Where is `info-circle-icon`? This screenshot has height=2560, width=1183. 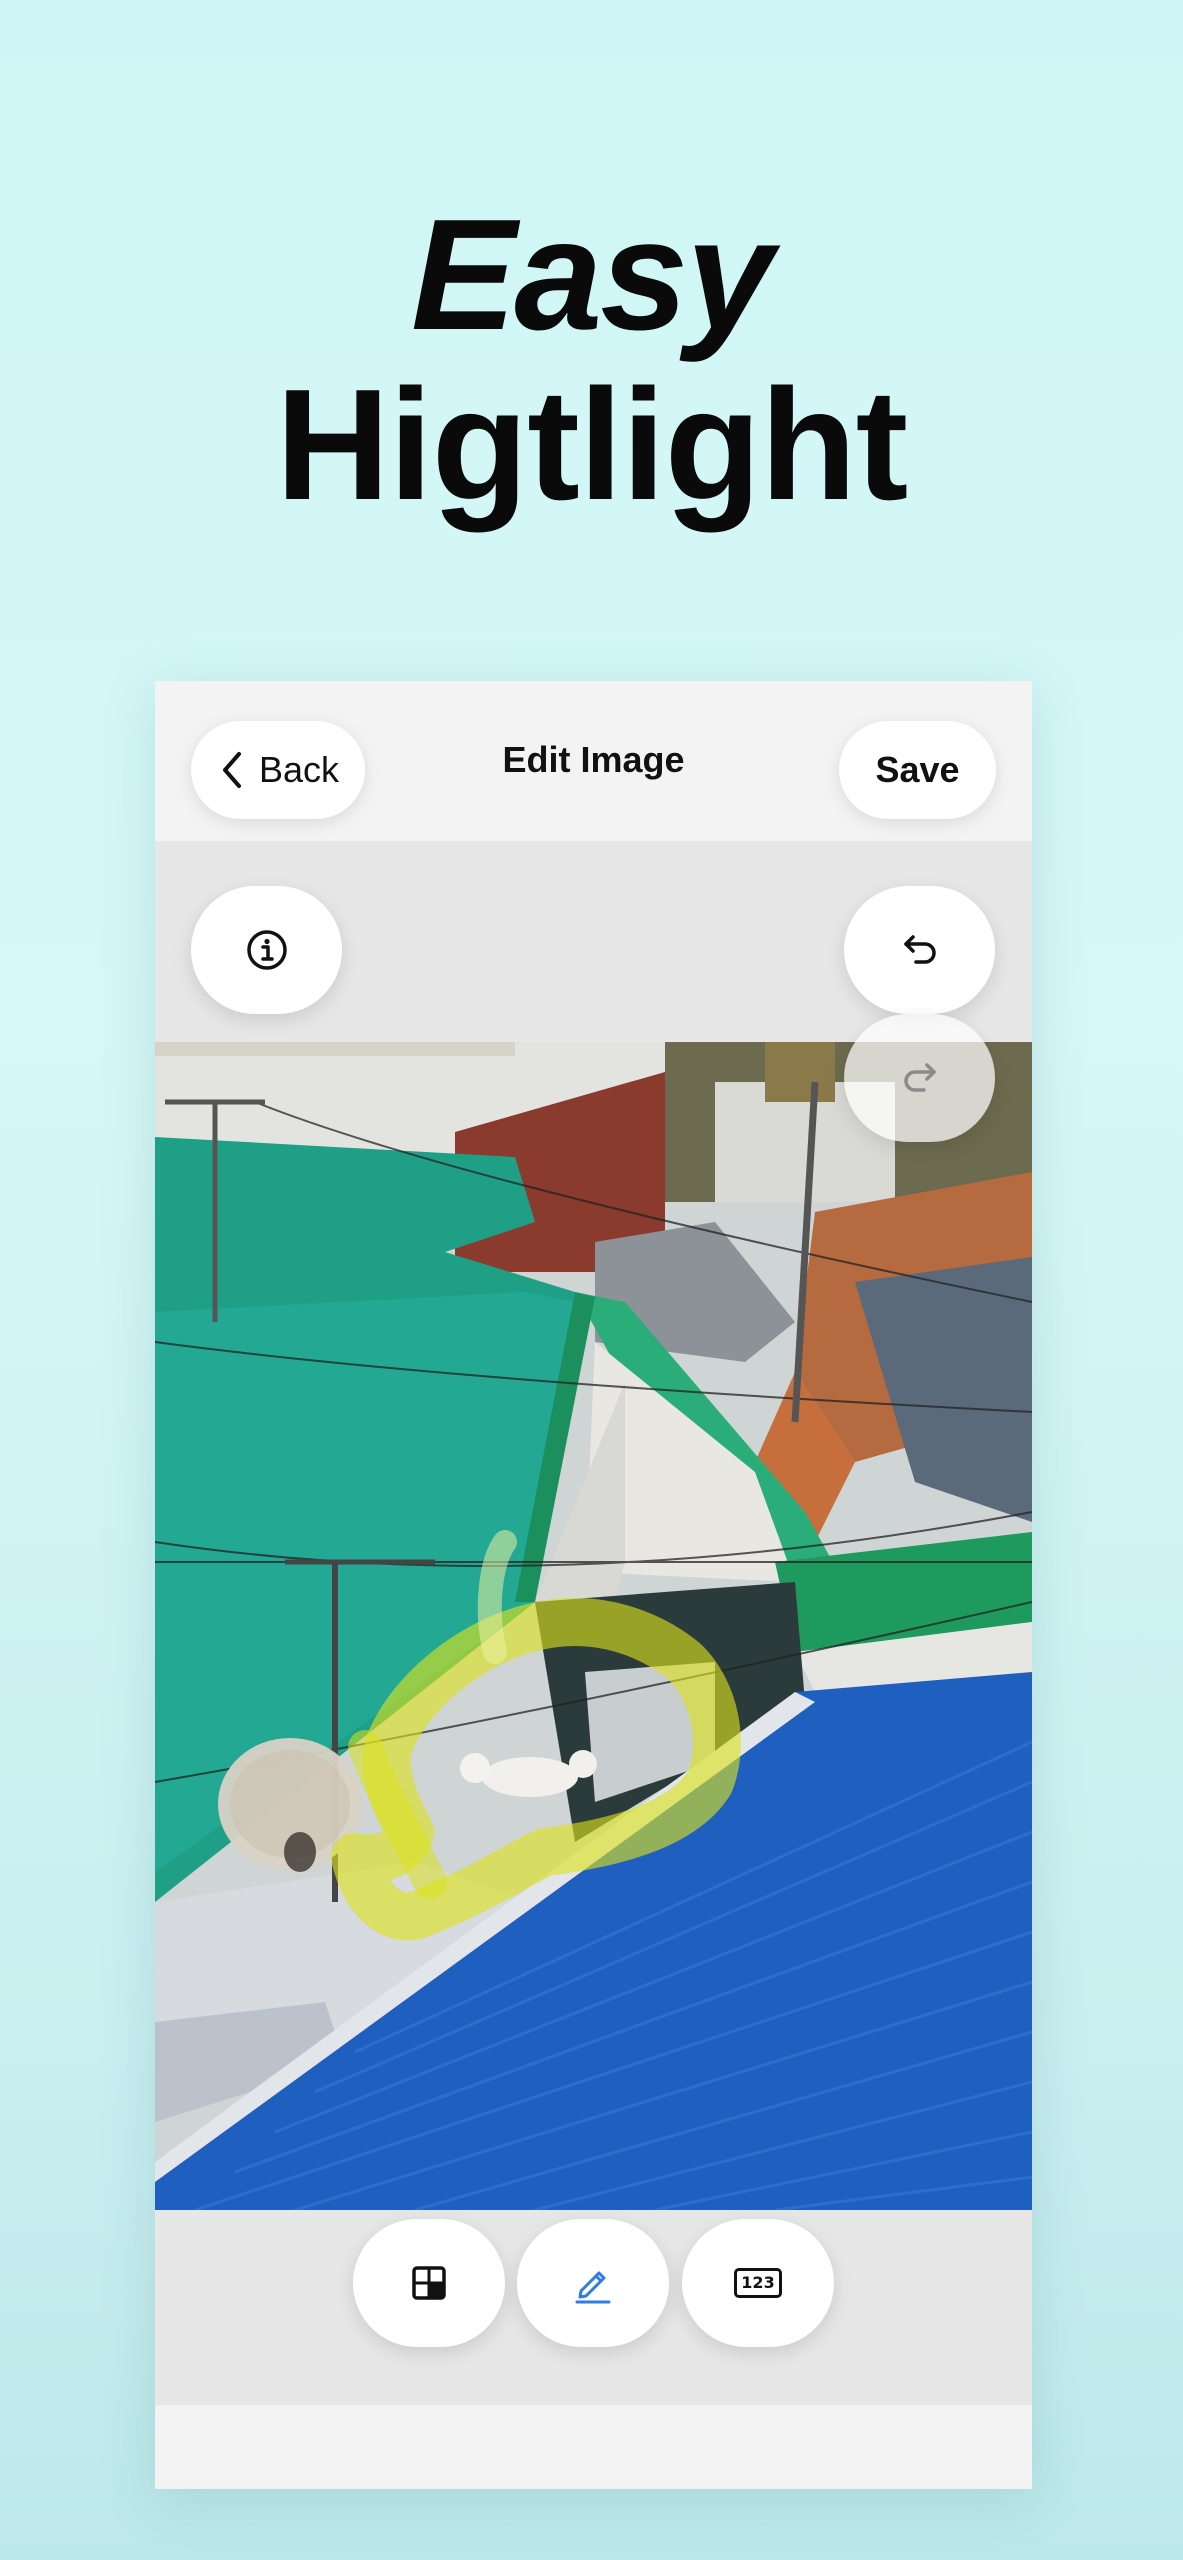 info-circle-icon is located at coordinates (266, 950).